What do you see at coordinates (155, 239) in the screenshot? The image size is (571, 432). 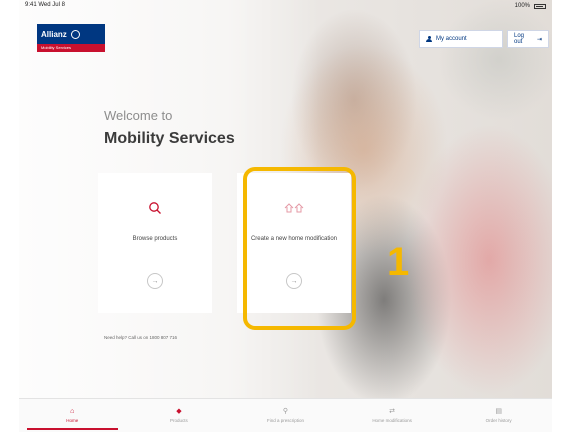 I see `browse-products-label: Browse products` at bounding box center [155, 239].